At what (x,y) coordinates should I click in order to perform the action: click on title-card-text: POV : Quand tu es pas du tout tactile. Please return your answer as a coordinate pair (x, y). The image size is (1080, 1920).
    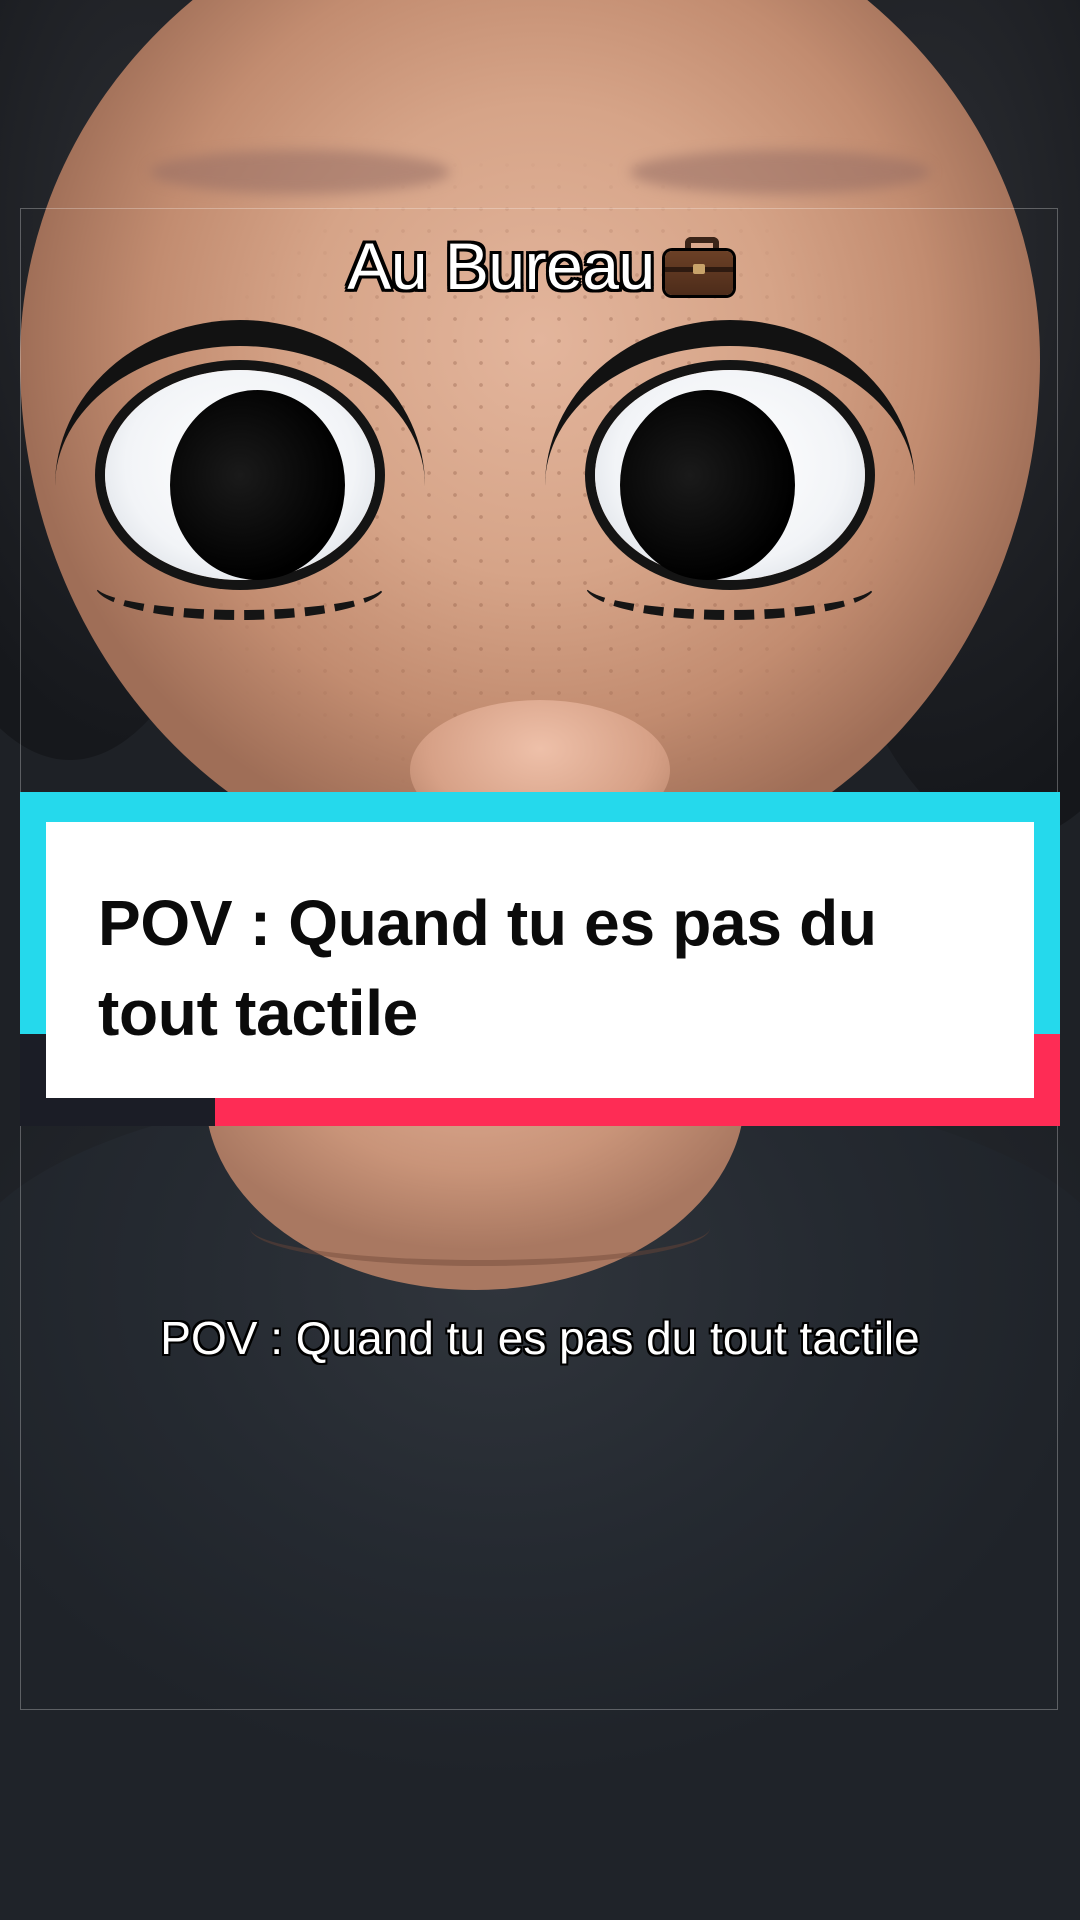
    Looking at the image, I should click on (487, 968).